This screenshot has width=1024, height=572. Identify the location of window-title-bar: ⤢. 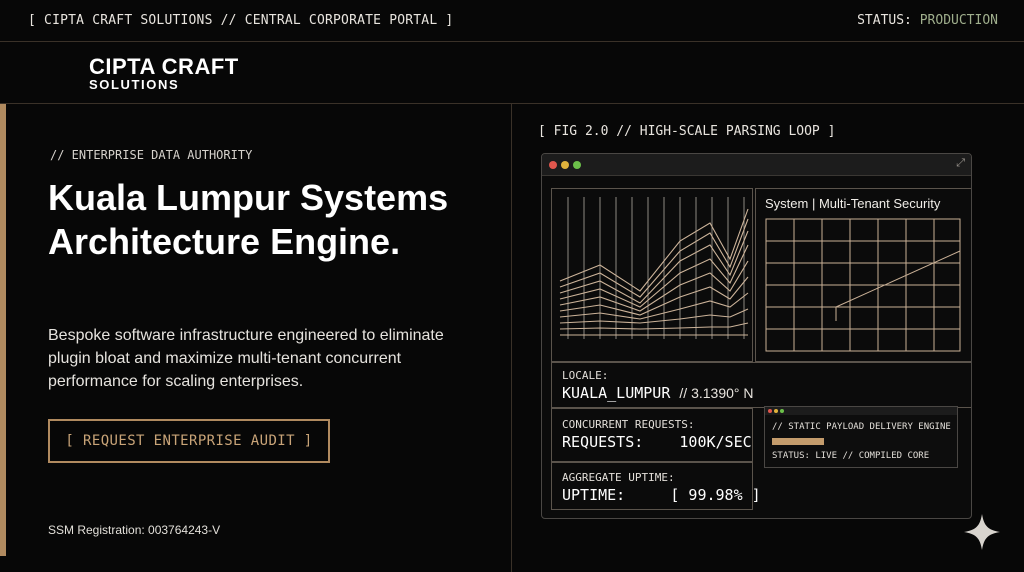
(756, 165).